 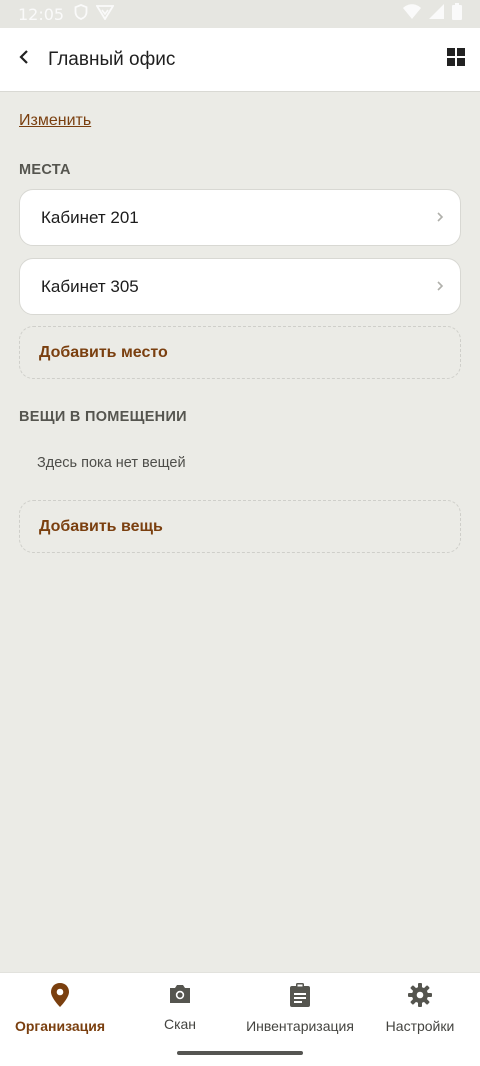 I want to click on gear-icon, so click(x=420, y=997).